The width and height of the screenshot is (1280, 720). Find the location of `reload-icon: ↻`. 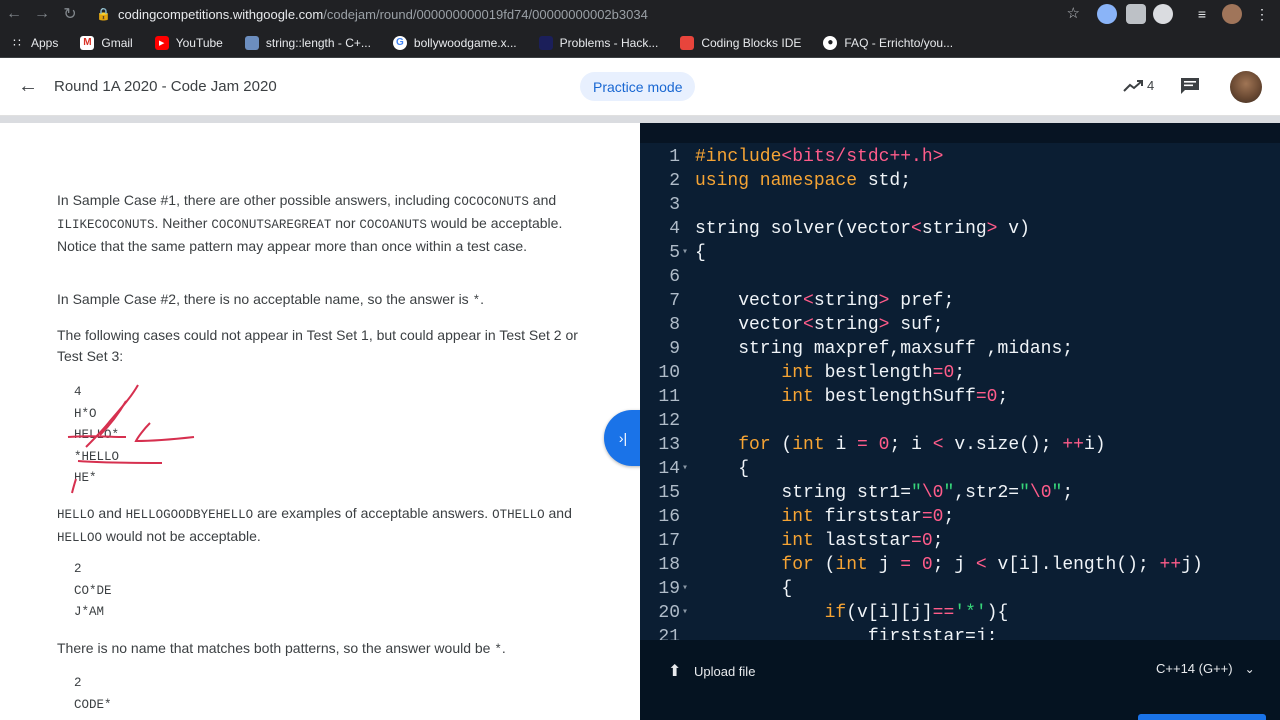

reload-icon: ↻ is located at coordinates (70, 14).